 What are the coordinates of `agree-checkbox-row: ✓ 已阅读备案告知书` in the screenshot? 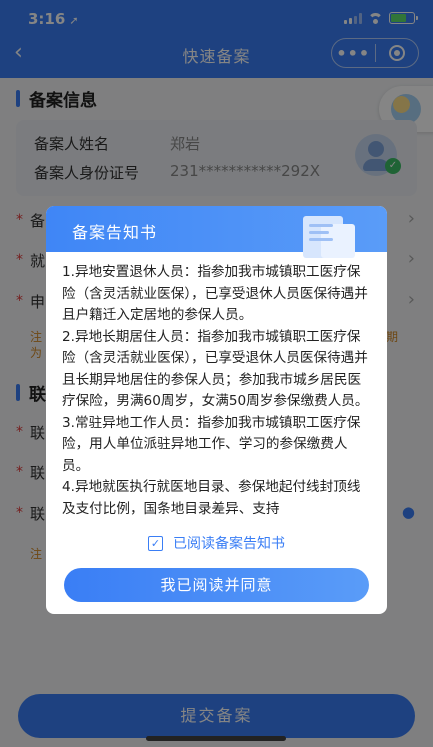 It's located at (216, 543).